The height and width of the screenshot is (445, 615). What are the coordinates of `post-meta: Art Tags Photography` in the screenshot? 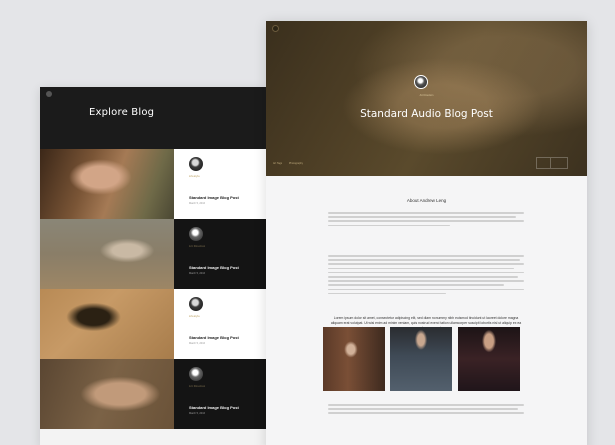 It's located at (291, 163).